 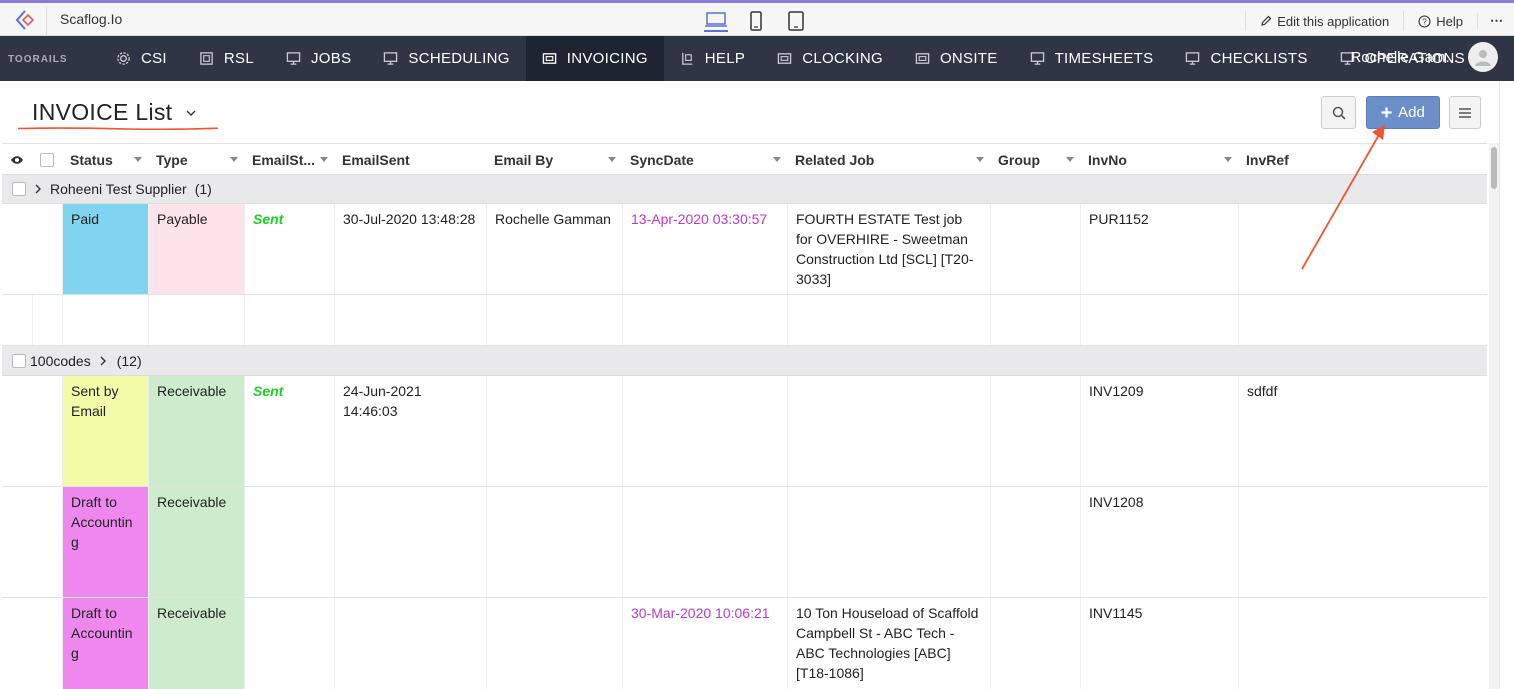 I want to click on page-title: INVOICE List, so click(x=102, y=112).